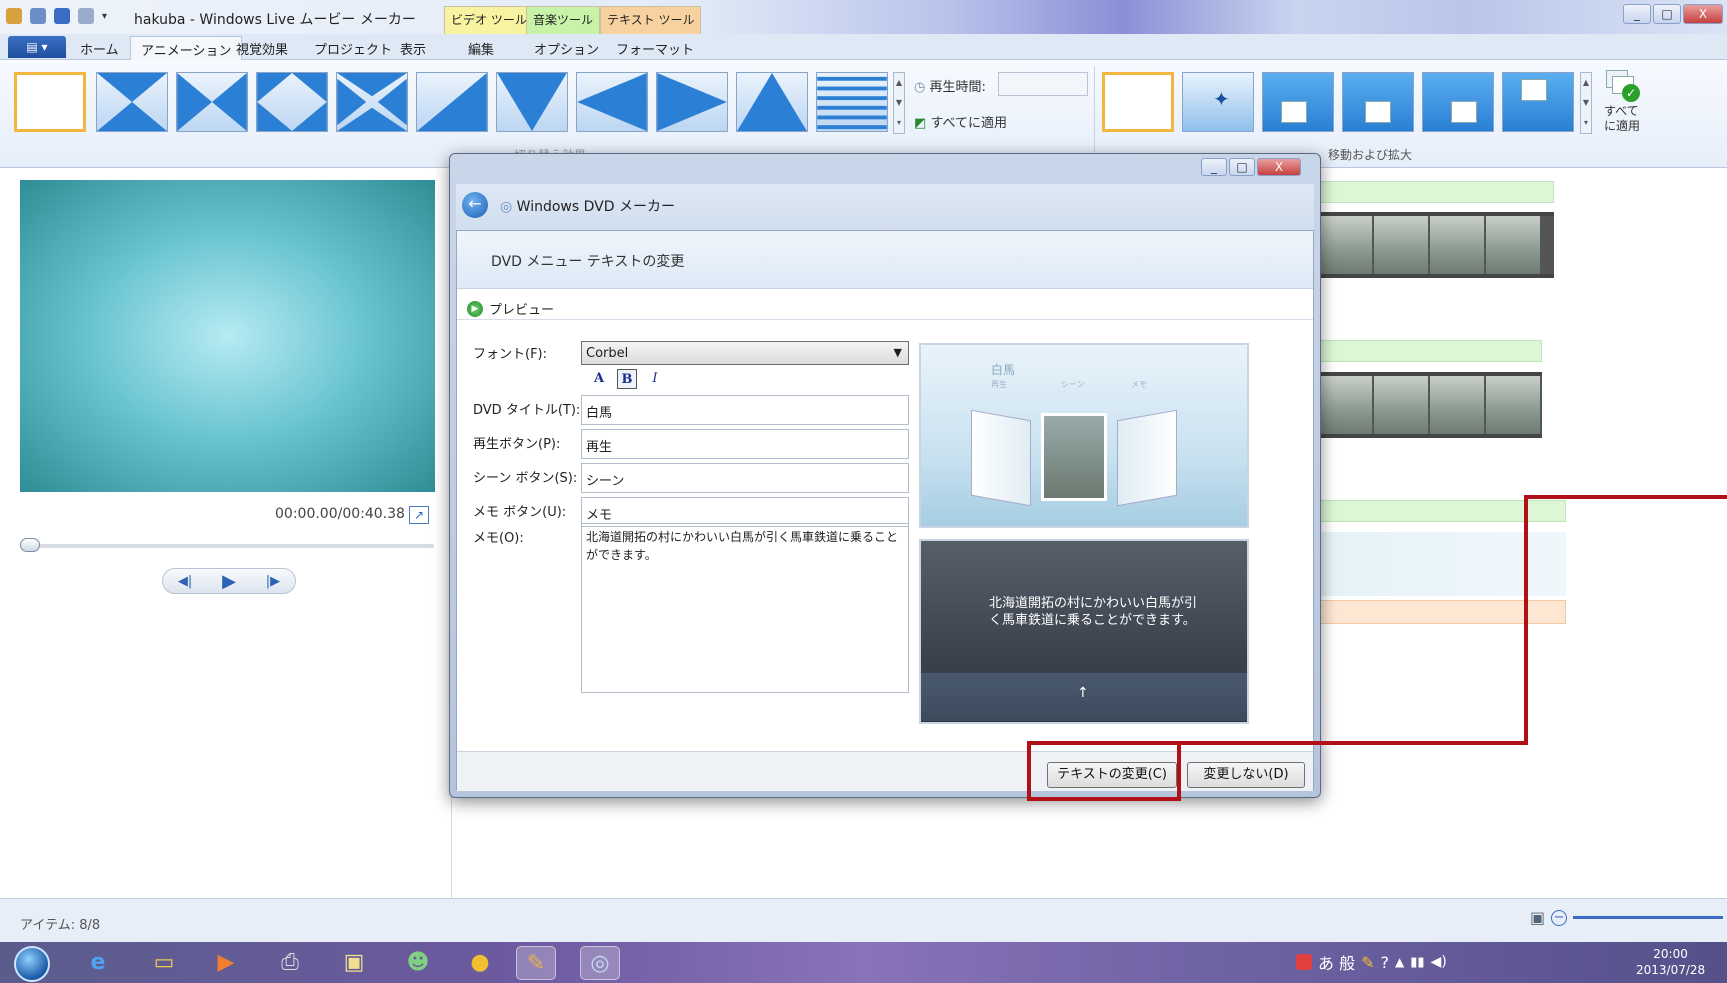 Image resolution: width=1727 pixels, height=983 pixels. What do you see at coordinates (627, 379) in the screenshot?
I see `bold-button: B` at bounding box center [627, 379].